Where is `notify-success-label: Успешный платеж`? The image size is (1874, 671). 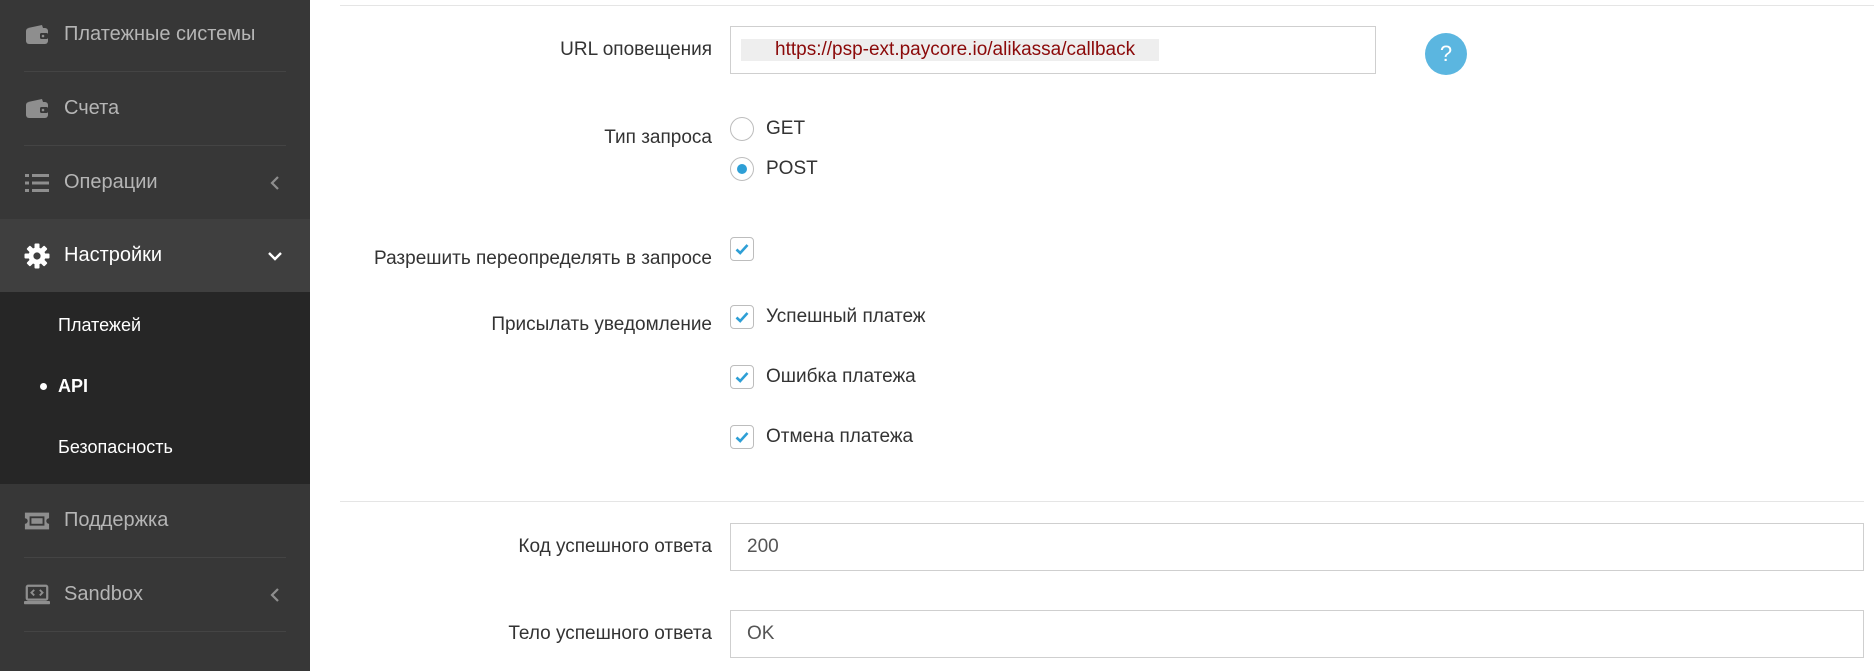 notify-success-label: Успешный платеж is located at coordinates (846, 316).